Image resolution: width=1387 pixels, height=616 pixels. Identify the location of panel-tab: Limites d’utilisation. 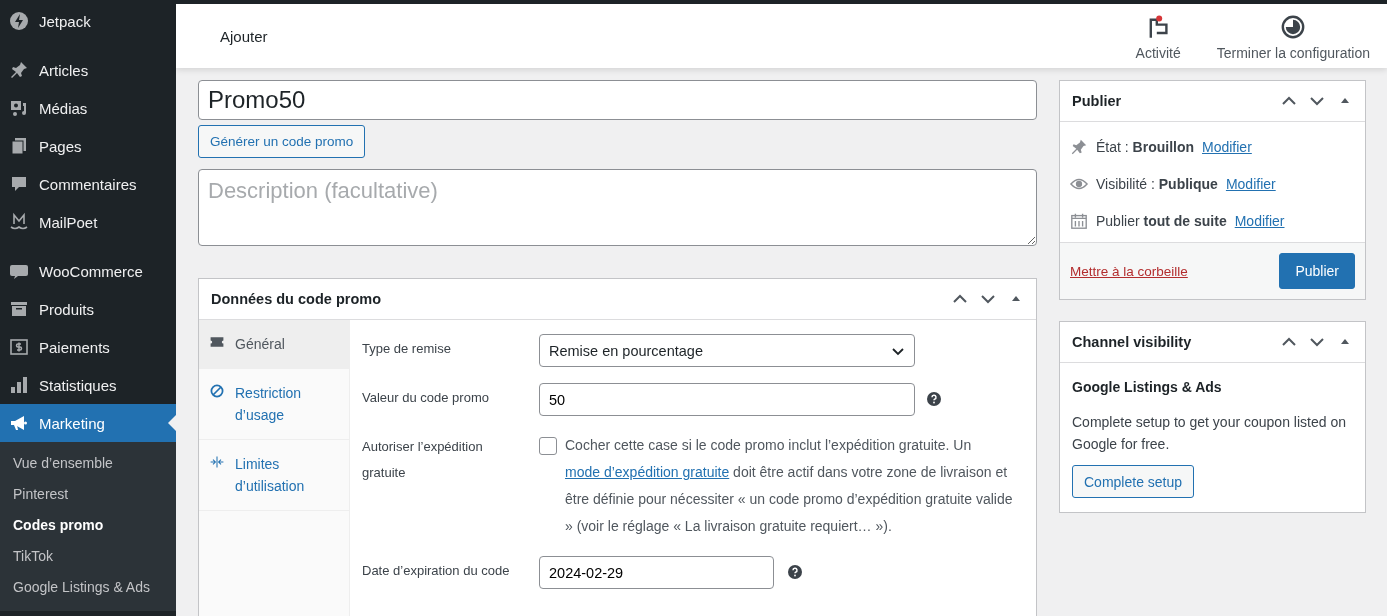
(274, 475).